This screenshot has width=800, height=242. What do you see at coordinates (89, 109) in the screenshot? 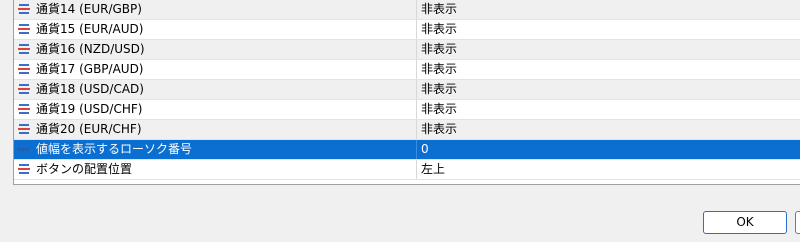
I see `property-name: 通貨19 (USD/CHF)` at bounding box center [89, 109].